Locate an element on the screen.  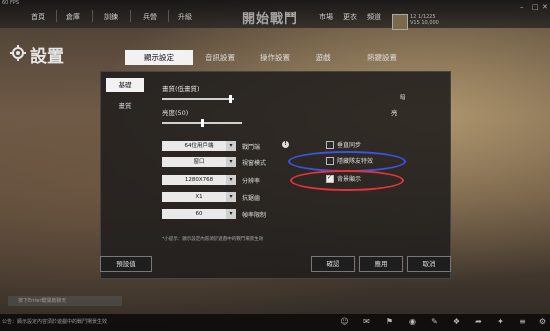
dark-label: 暗 is located at coordinates (403, 98).